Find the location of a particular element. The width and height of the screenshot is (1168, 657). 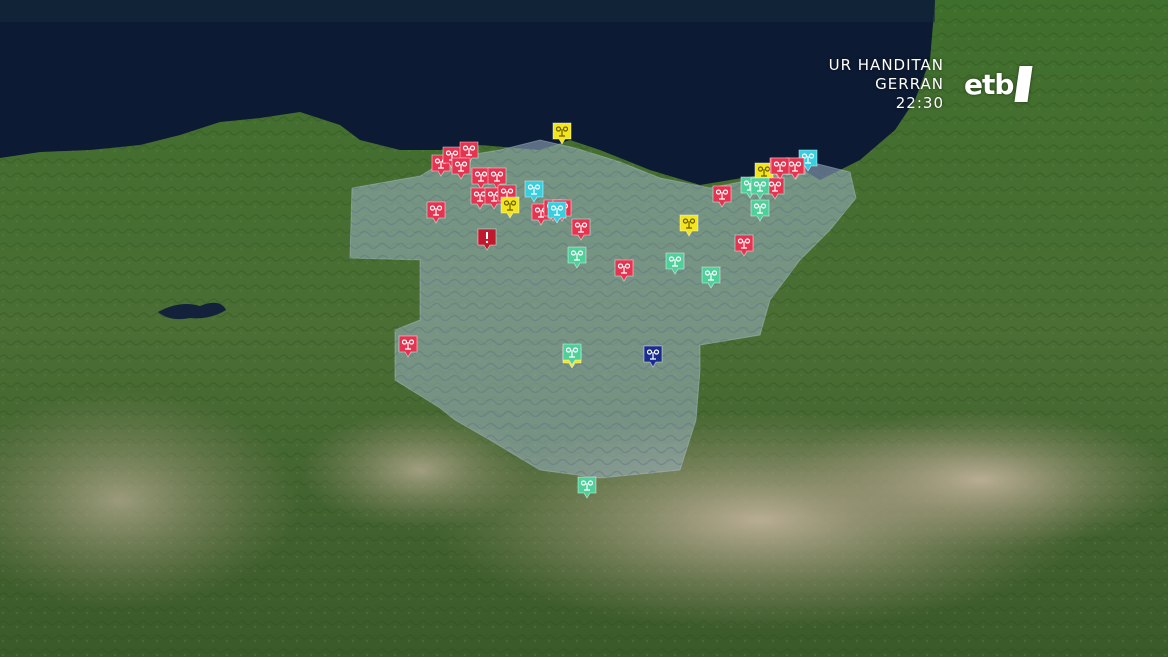

channel-logo: etb is located at coordinates (998, 84).